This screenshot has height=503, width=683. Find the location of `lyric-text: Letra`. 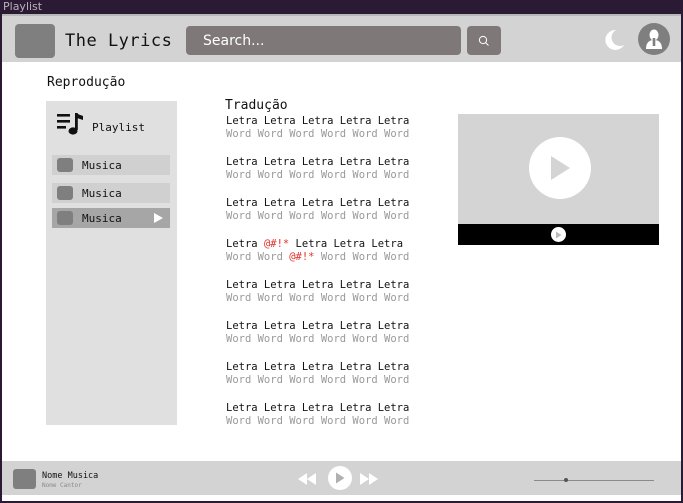

lyric-text: Letra is located at coordinates (245, 244).